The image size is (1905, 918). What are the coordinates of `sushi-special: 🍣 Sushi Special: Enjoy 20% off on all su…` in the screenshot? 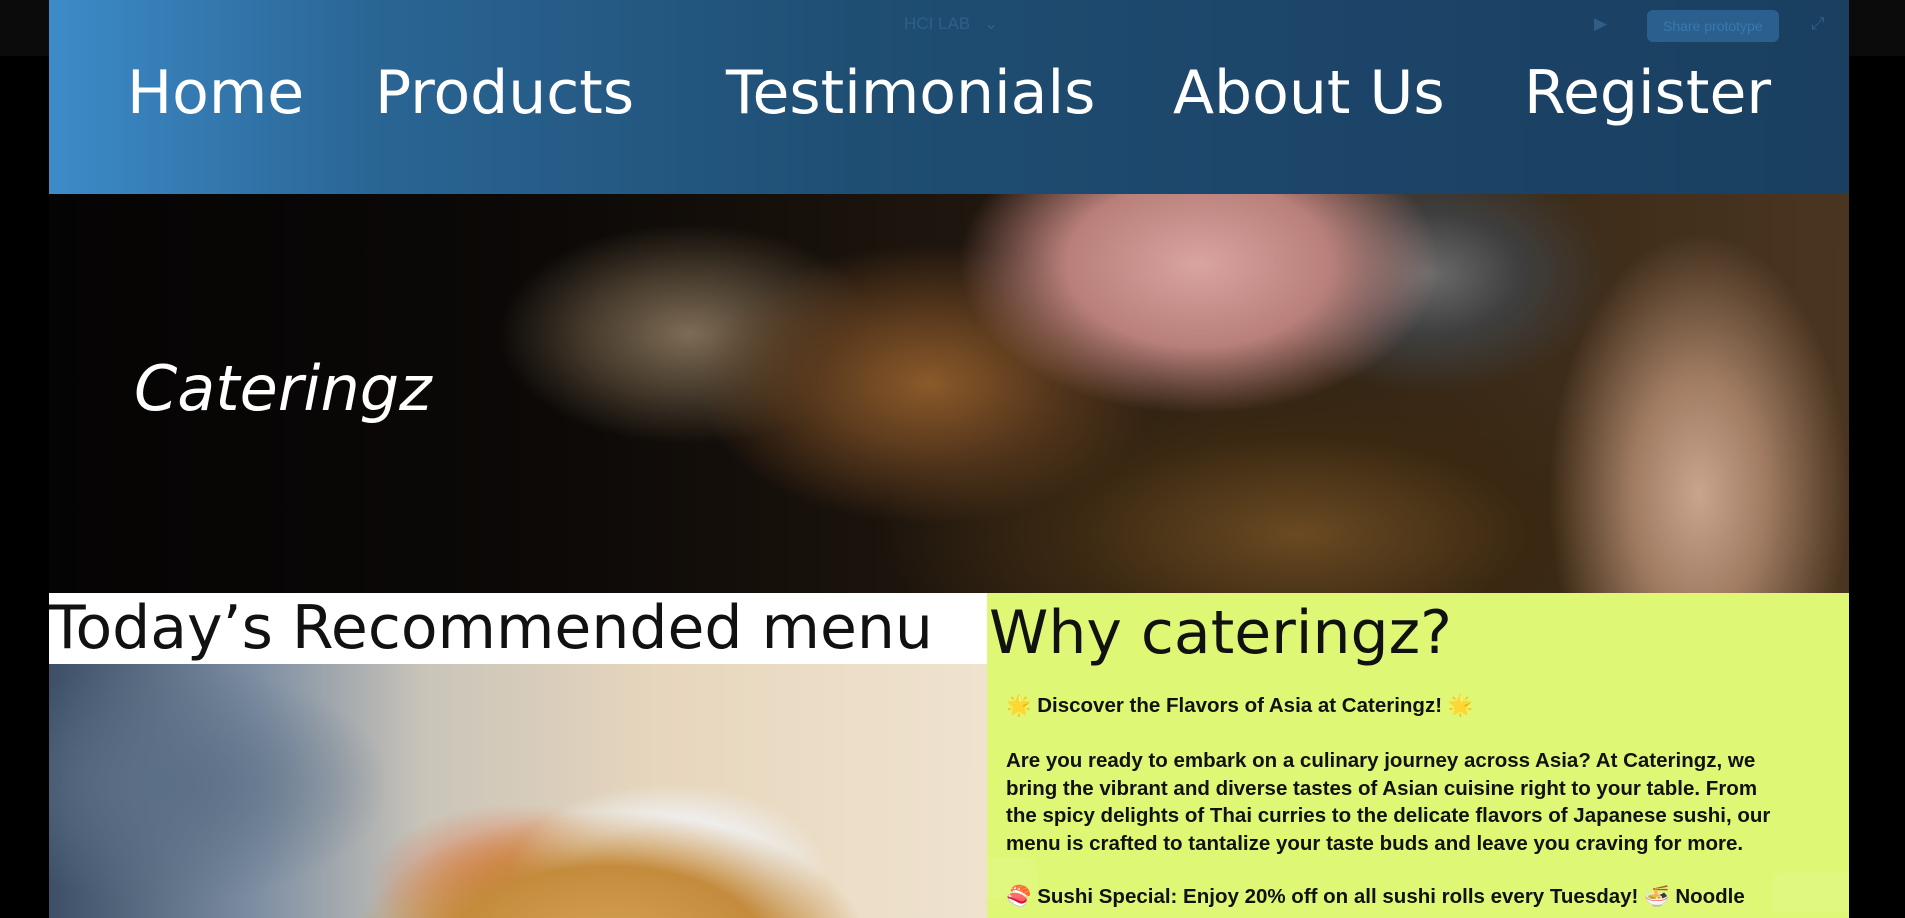 It's located at (1427, 897).